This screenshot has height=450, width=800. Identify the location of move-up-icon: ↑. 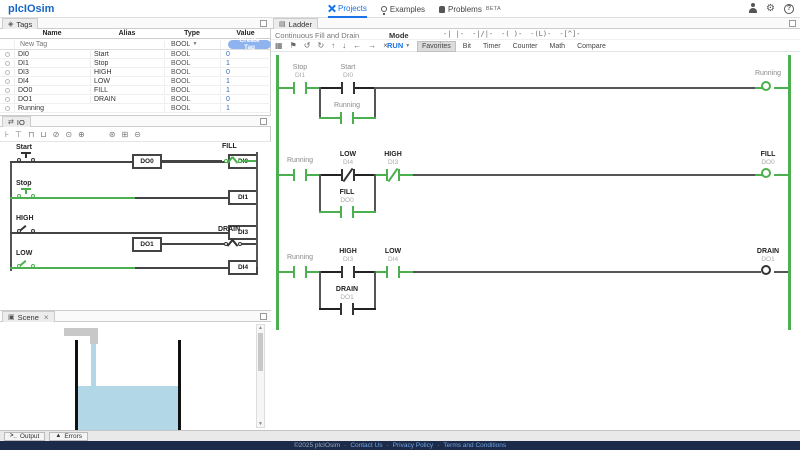
(333, 45).